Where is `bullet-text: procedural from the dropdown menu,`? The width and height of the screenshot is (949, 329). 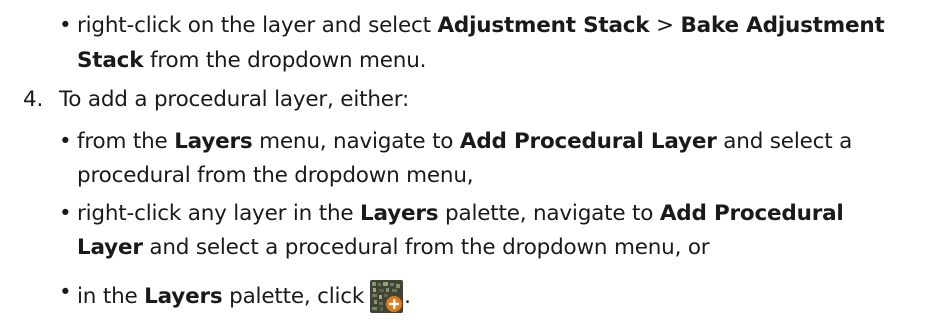 bullet-text: procedural from the dropdown menu, is located at coordinates (275, 175).